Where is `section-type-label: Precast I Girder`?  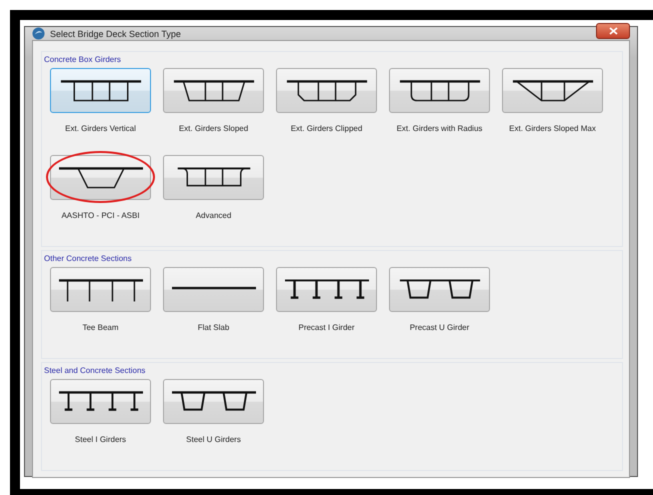 section-type-label: Precast I Girder is located at coordinates (326, 327).